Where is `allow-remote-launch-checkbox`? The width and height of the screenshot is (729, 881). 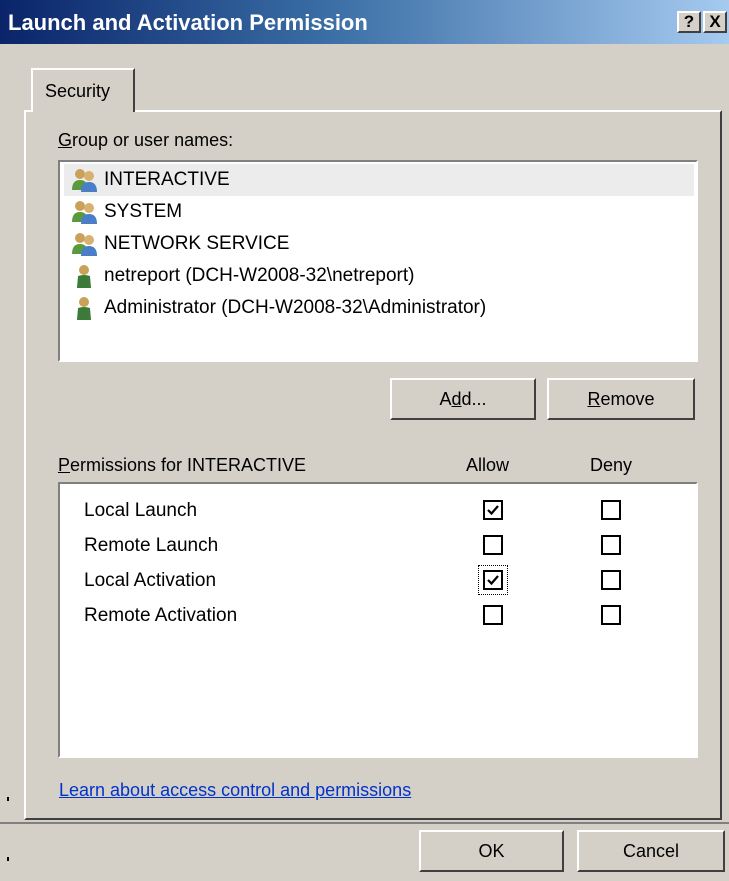 allow-remote-launch-checkbox is located at coordinates (493, 545).